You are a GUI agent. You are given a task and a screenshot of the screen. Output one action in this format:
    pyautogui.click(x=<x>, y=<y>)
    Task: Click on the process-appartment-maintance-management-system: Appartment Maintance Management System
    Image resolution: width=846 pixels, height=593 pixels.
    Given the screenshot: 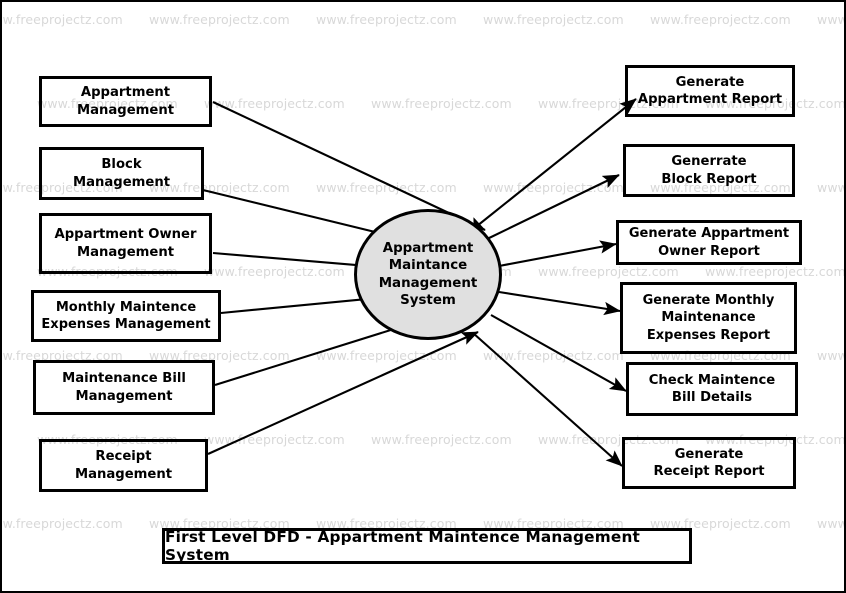 What is the action you would take?
    pyautogui.click(x=428, y=274)
    